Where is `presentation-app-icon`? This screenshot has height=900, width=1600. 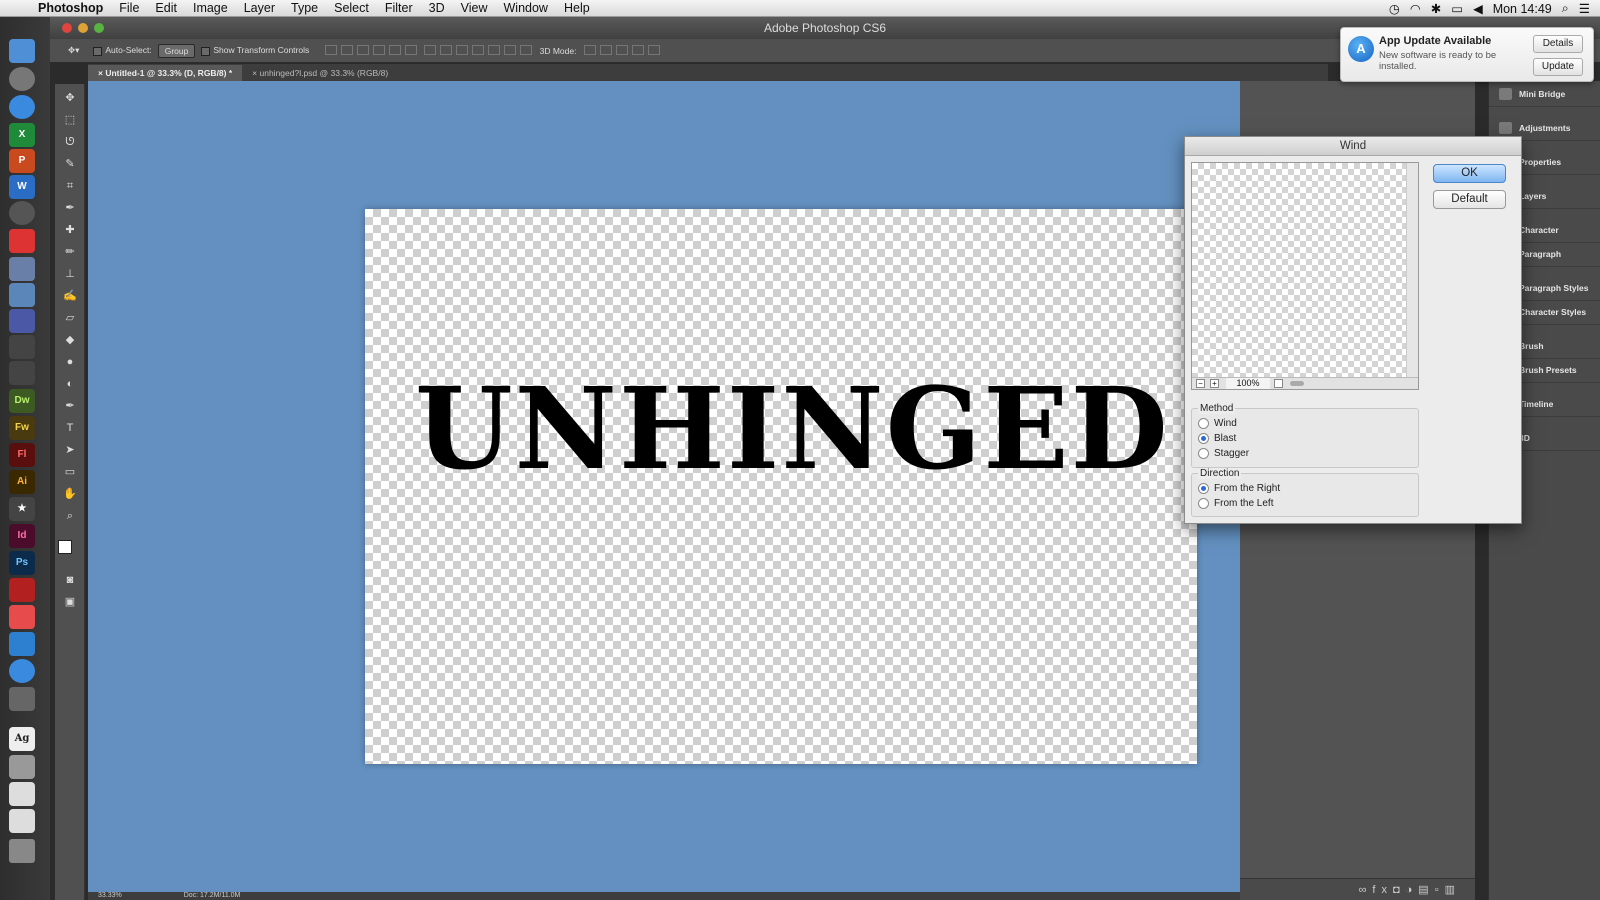 presentation-app-icon is located at coordinates (22, 241).